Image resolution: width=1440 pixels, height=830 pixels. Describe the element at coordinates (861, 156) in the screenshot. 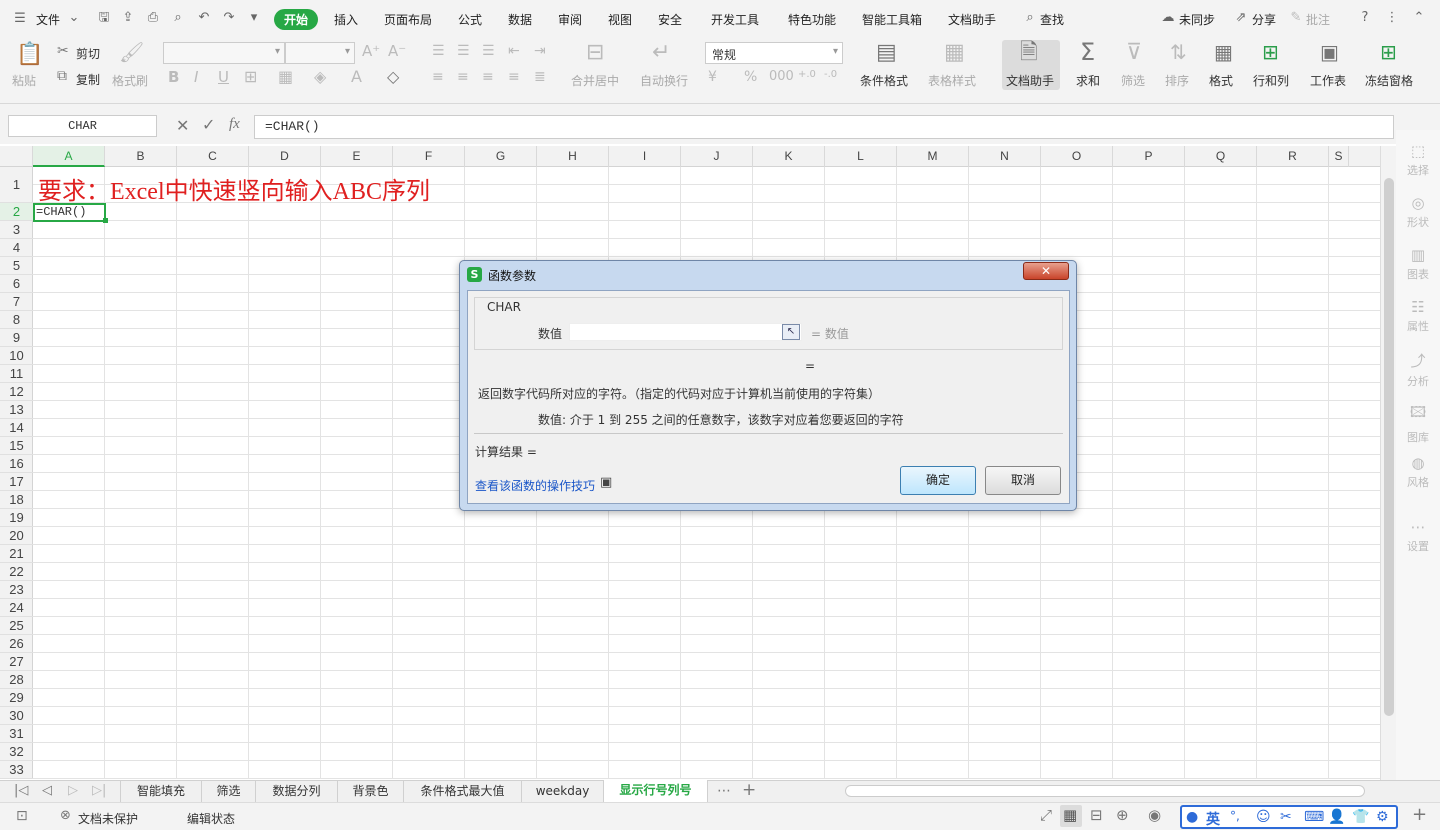

I see `column-header: L` at that location.